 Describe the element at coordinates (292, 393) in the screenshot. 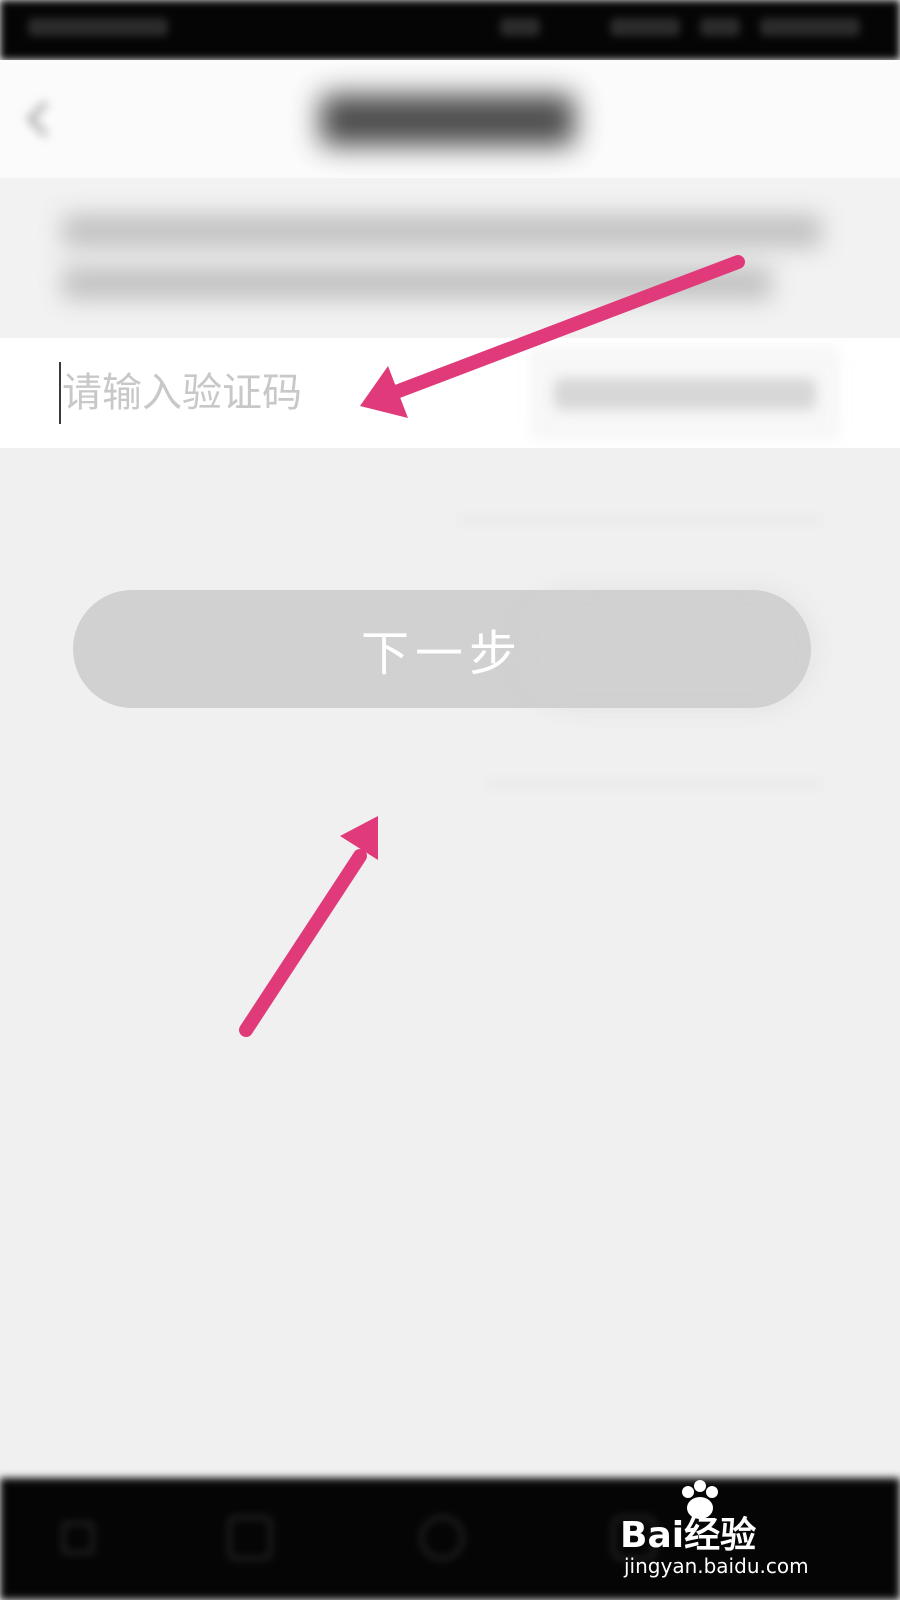

I see `verification-code-input` at that location.